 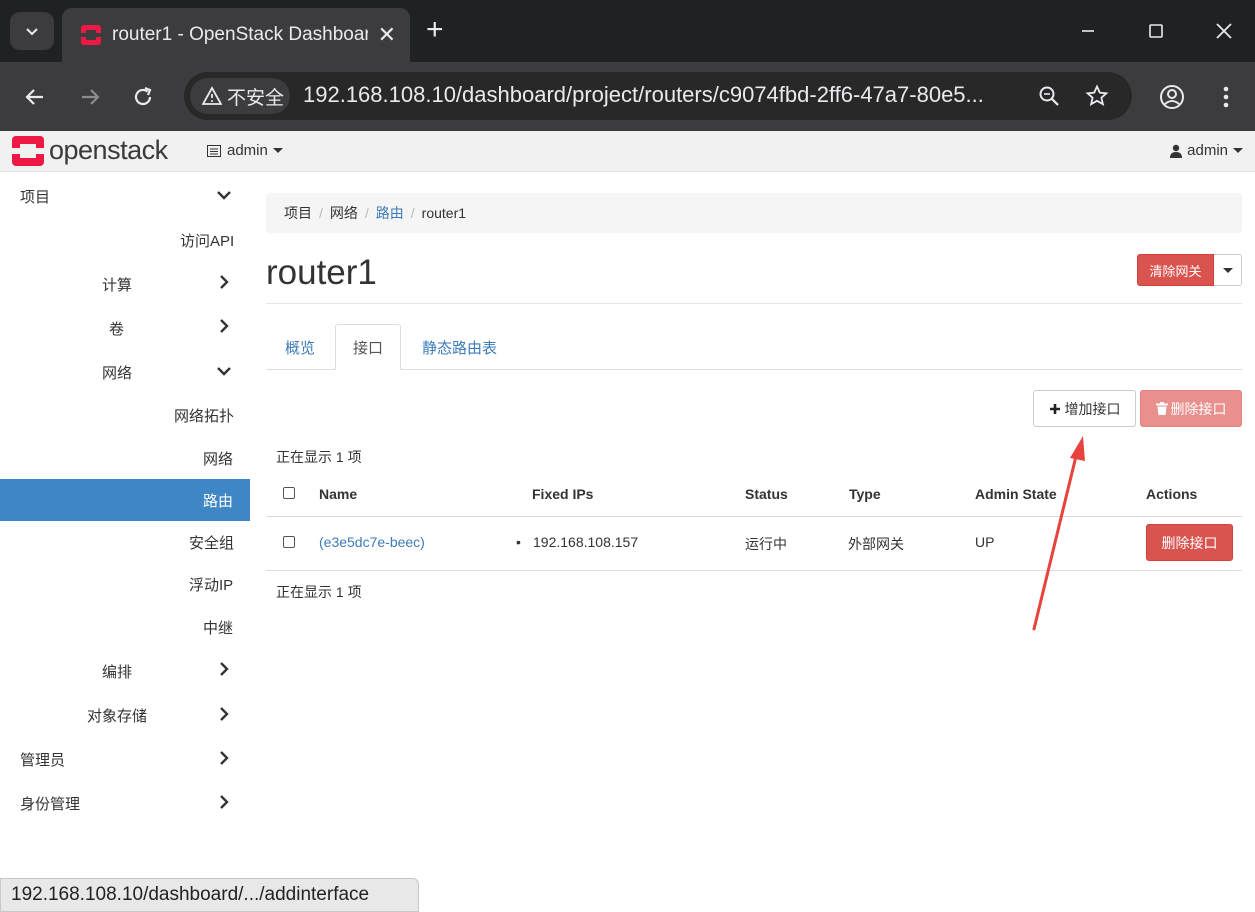 I want to click on sidebar-item-routers: 路由, so click(x=218, y=500).